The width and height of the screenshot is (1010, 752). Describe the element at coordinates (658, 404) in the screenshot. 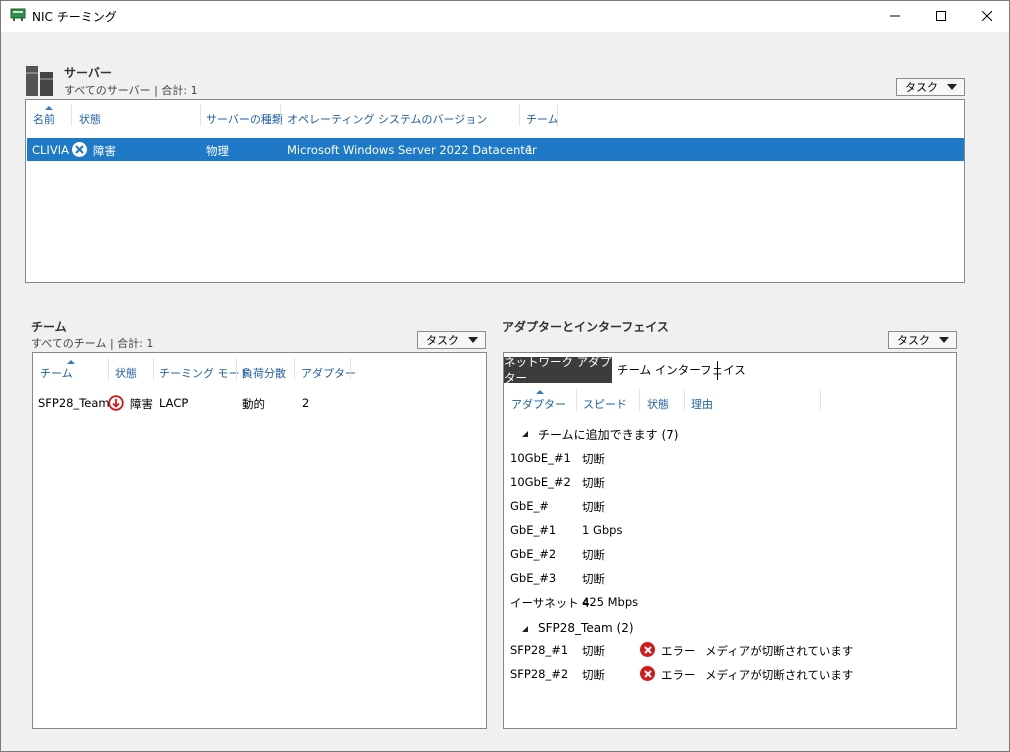

I see `col-adapter-status: 状態` at that location.